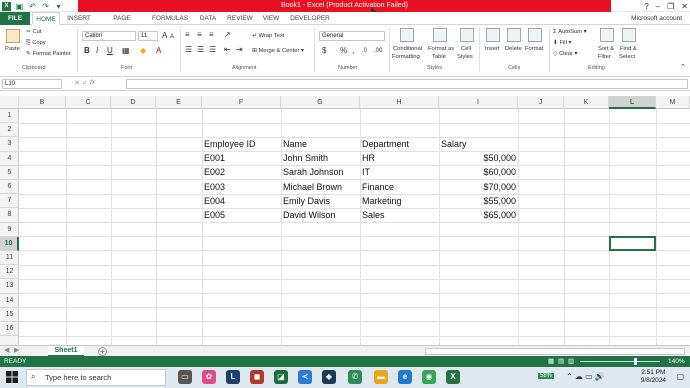  Describe the element at coordinates (606, 49) in the screenshot. I see `sort-filter-button: Sort &` at that location.